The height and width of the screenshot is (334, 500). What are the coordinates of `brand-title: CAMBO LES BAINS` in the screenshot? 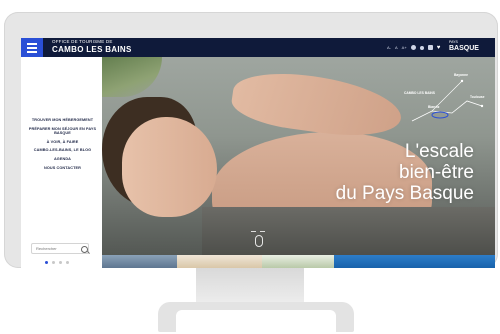 It's located at (92, 49).